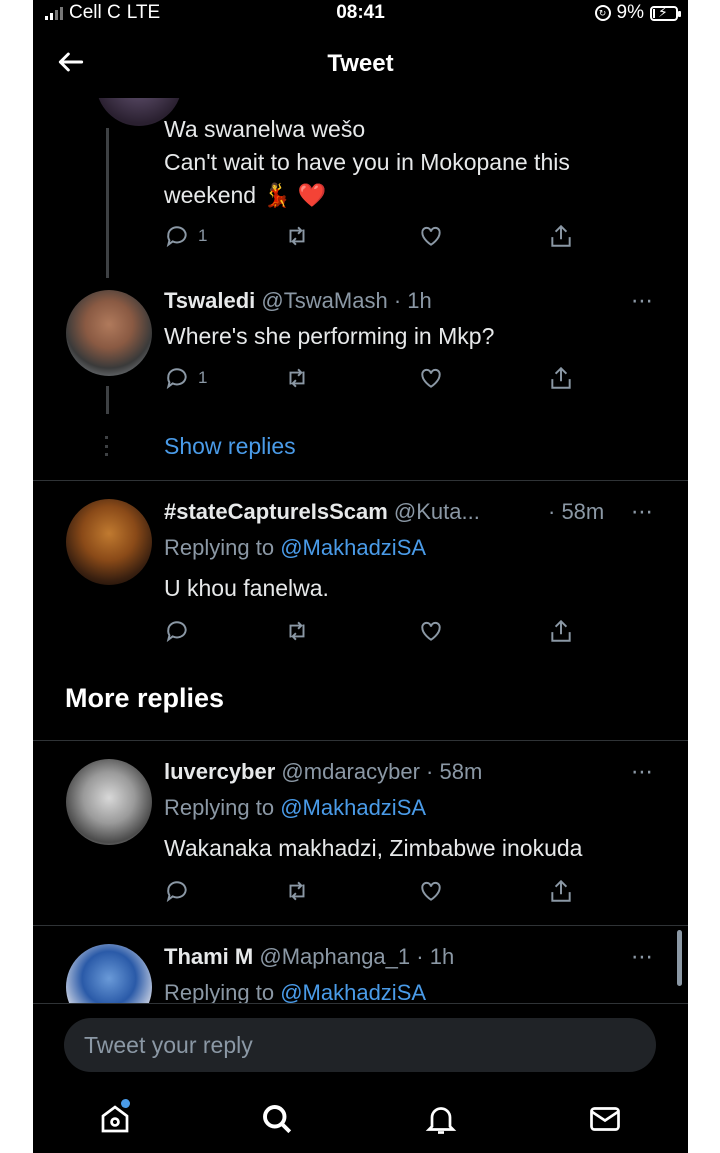 The width and height of the screenshot is (720, 1153). I want to click on thread-dots-icon, so click(107, 446).